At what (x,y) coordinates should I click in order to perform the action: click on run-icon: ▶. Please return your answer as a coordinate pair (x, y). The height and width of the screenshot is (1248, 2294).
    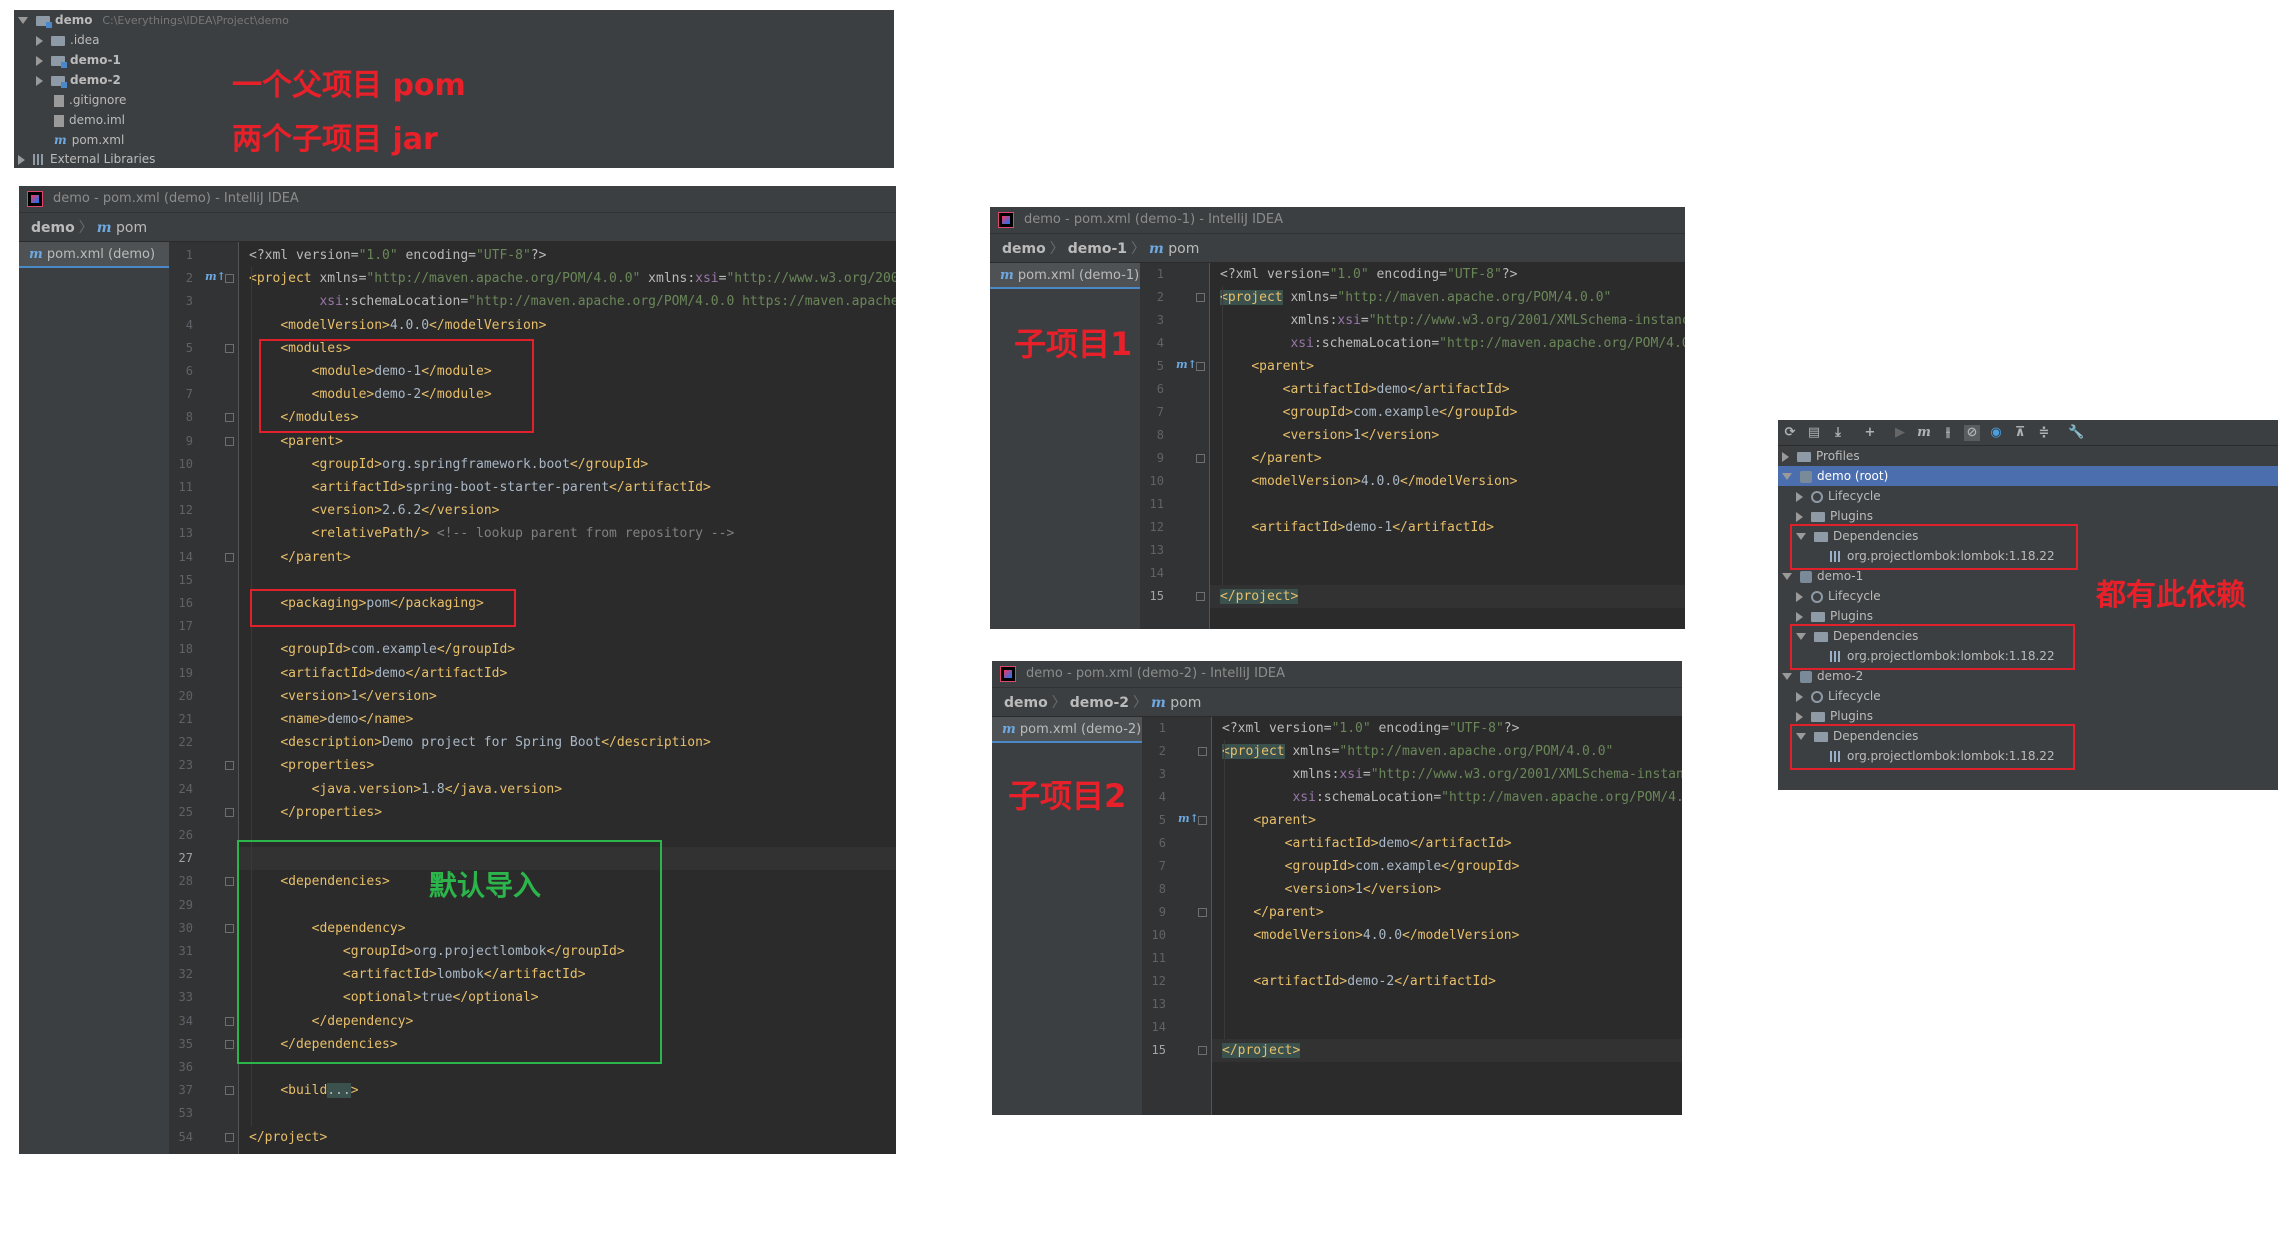
    Looking at the image, I should click on (1900, 433).